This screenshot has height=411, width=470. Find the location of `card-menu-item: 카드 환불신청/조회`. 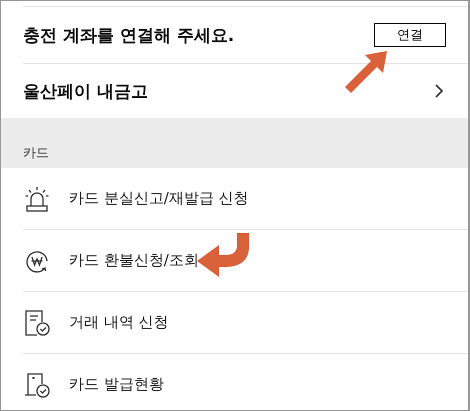

card-menu-item: 카드 환불신청/조회 is located at coordinates (134, 260).